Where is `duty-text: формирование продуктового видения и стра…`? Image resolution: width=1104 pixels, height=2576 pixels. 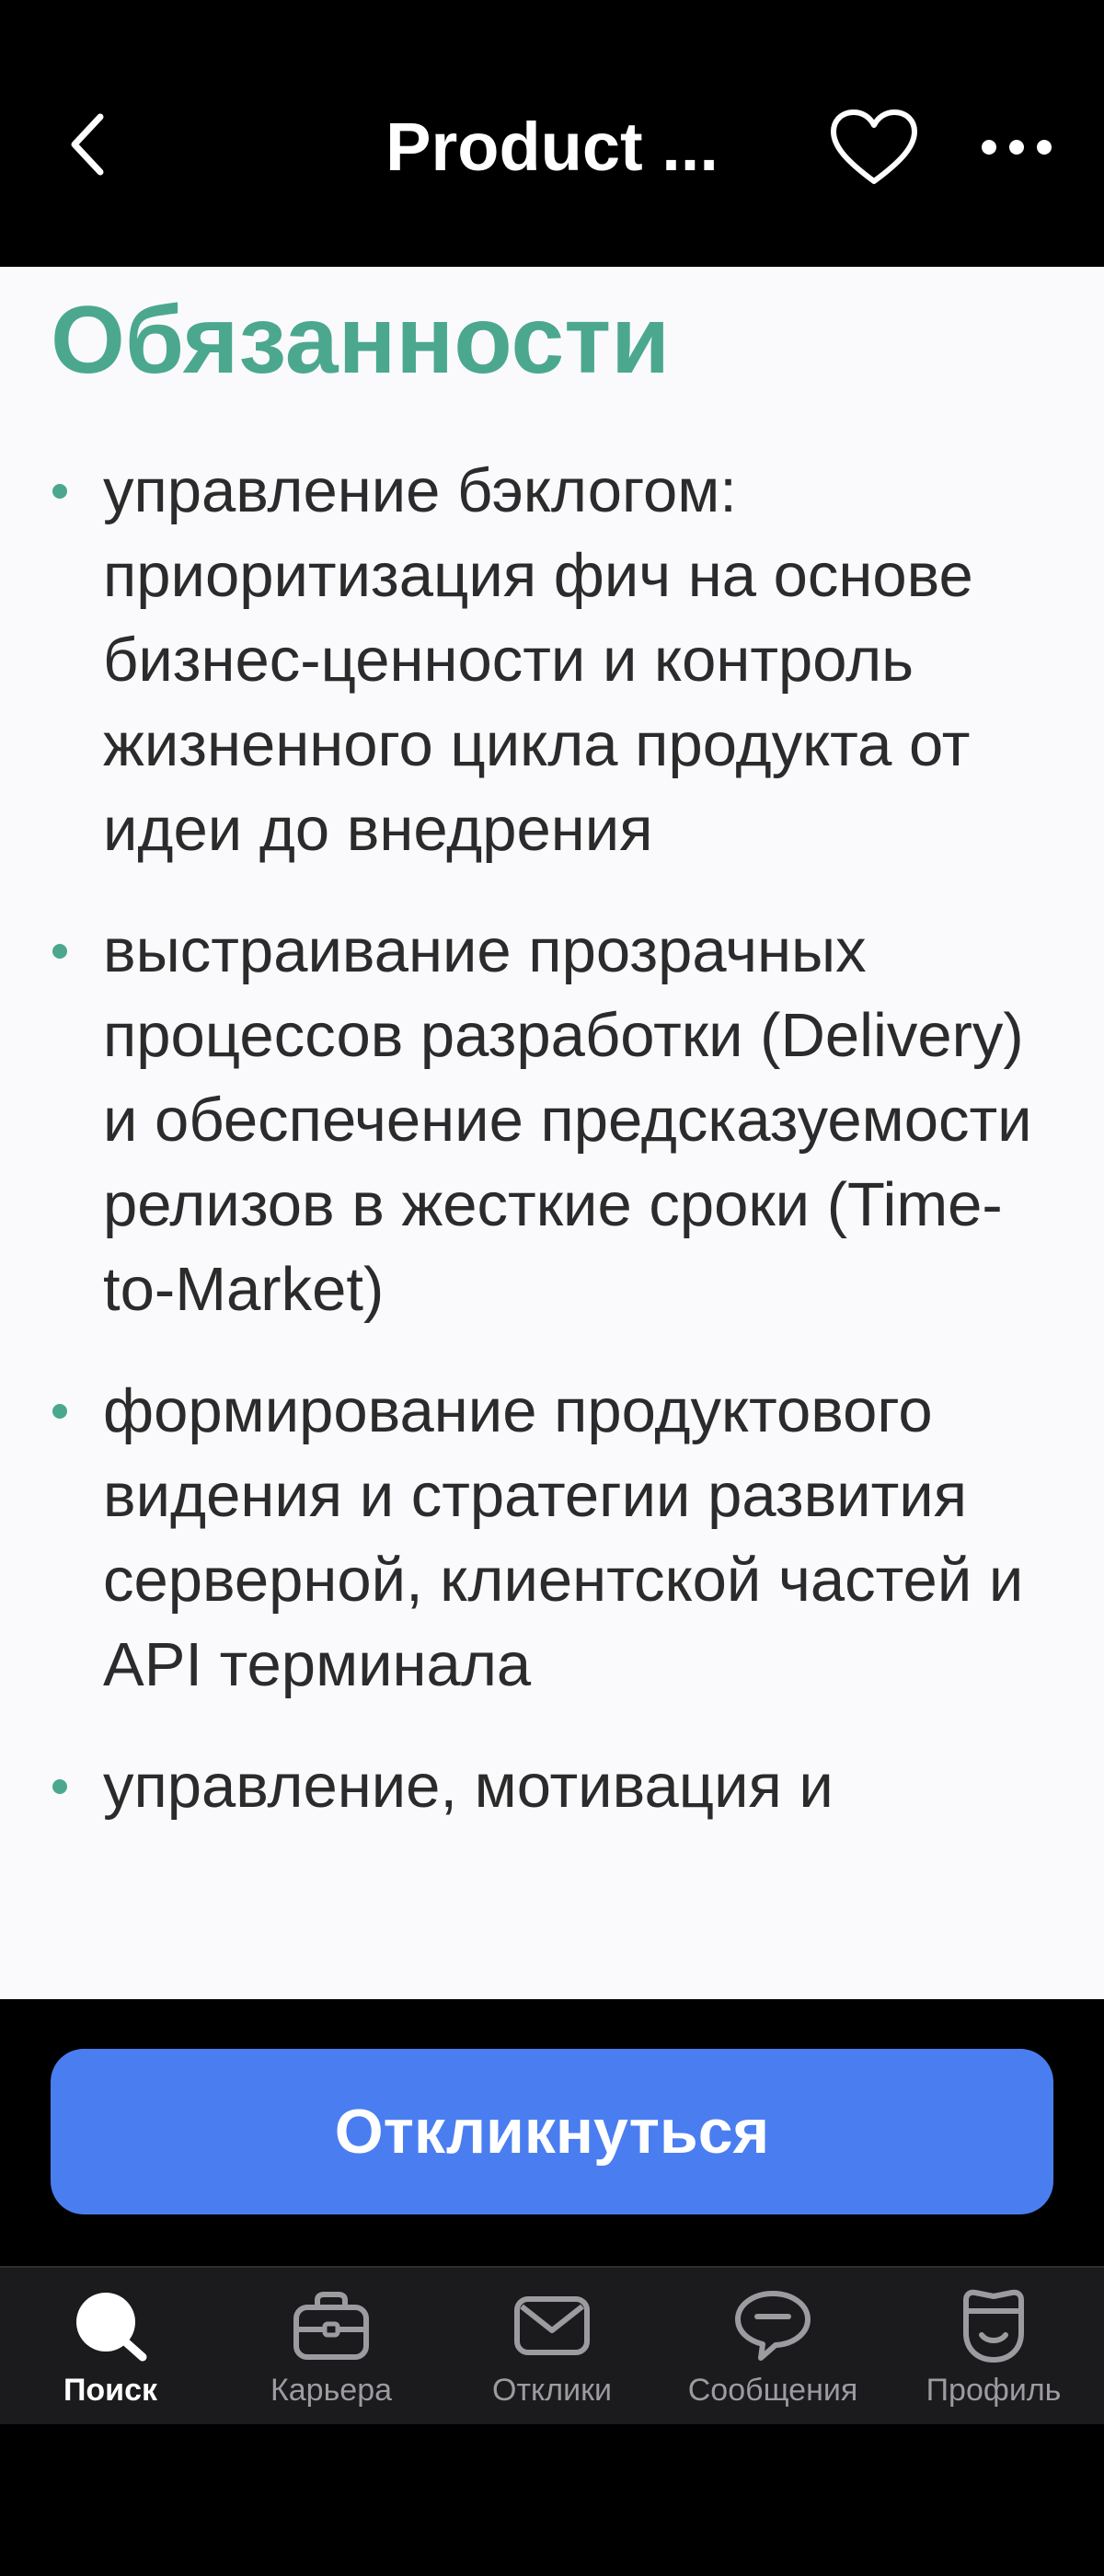
duty-text: формирование продуктового видения и стра… is located at coordinates (563, 1537).